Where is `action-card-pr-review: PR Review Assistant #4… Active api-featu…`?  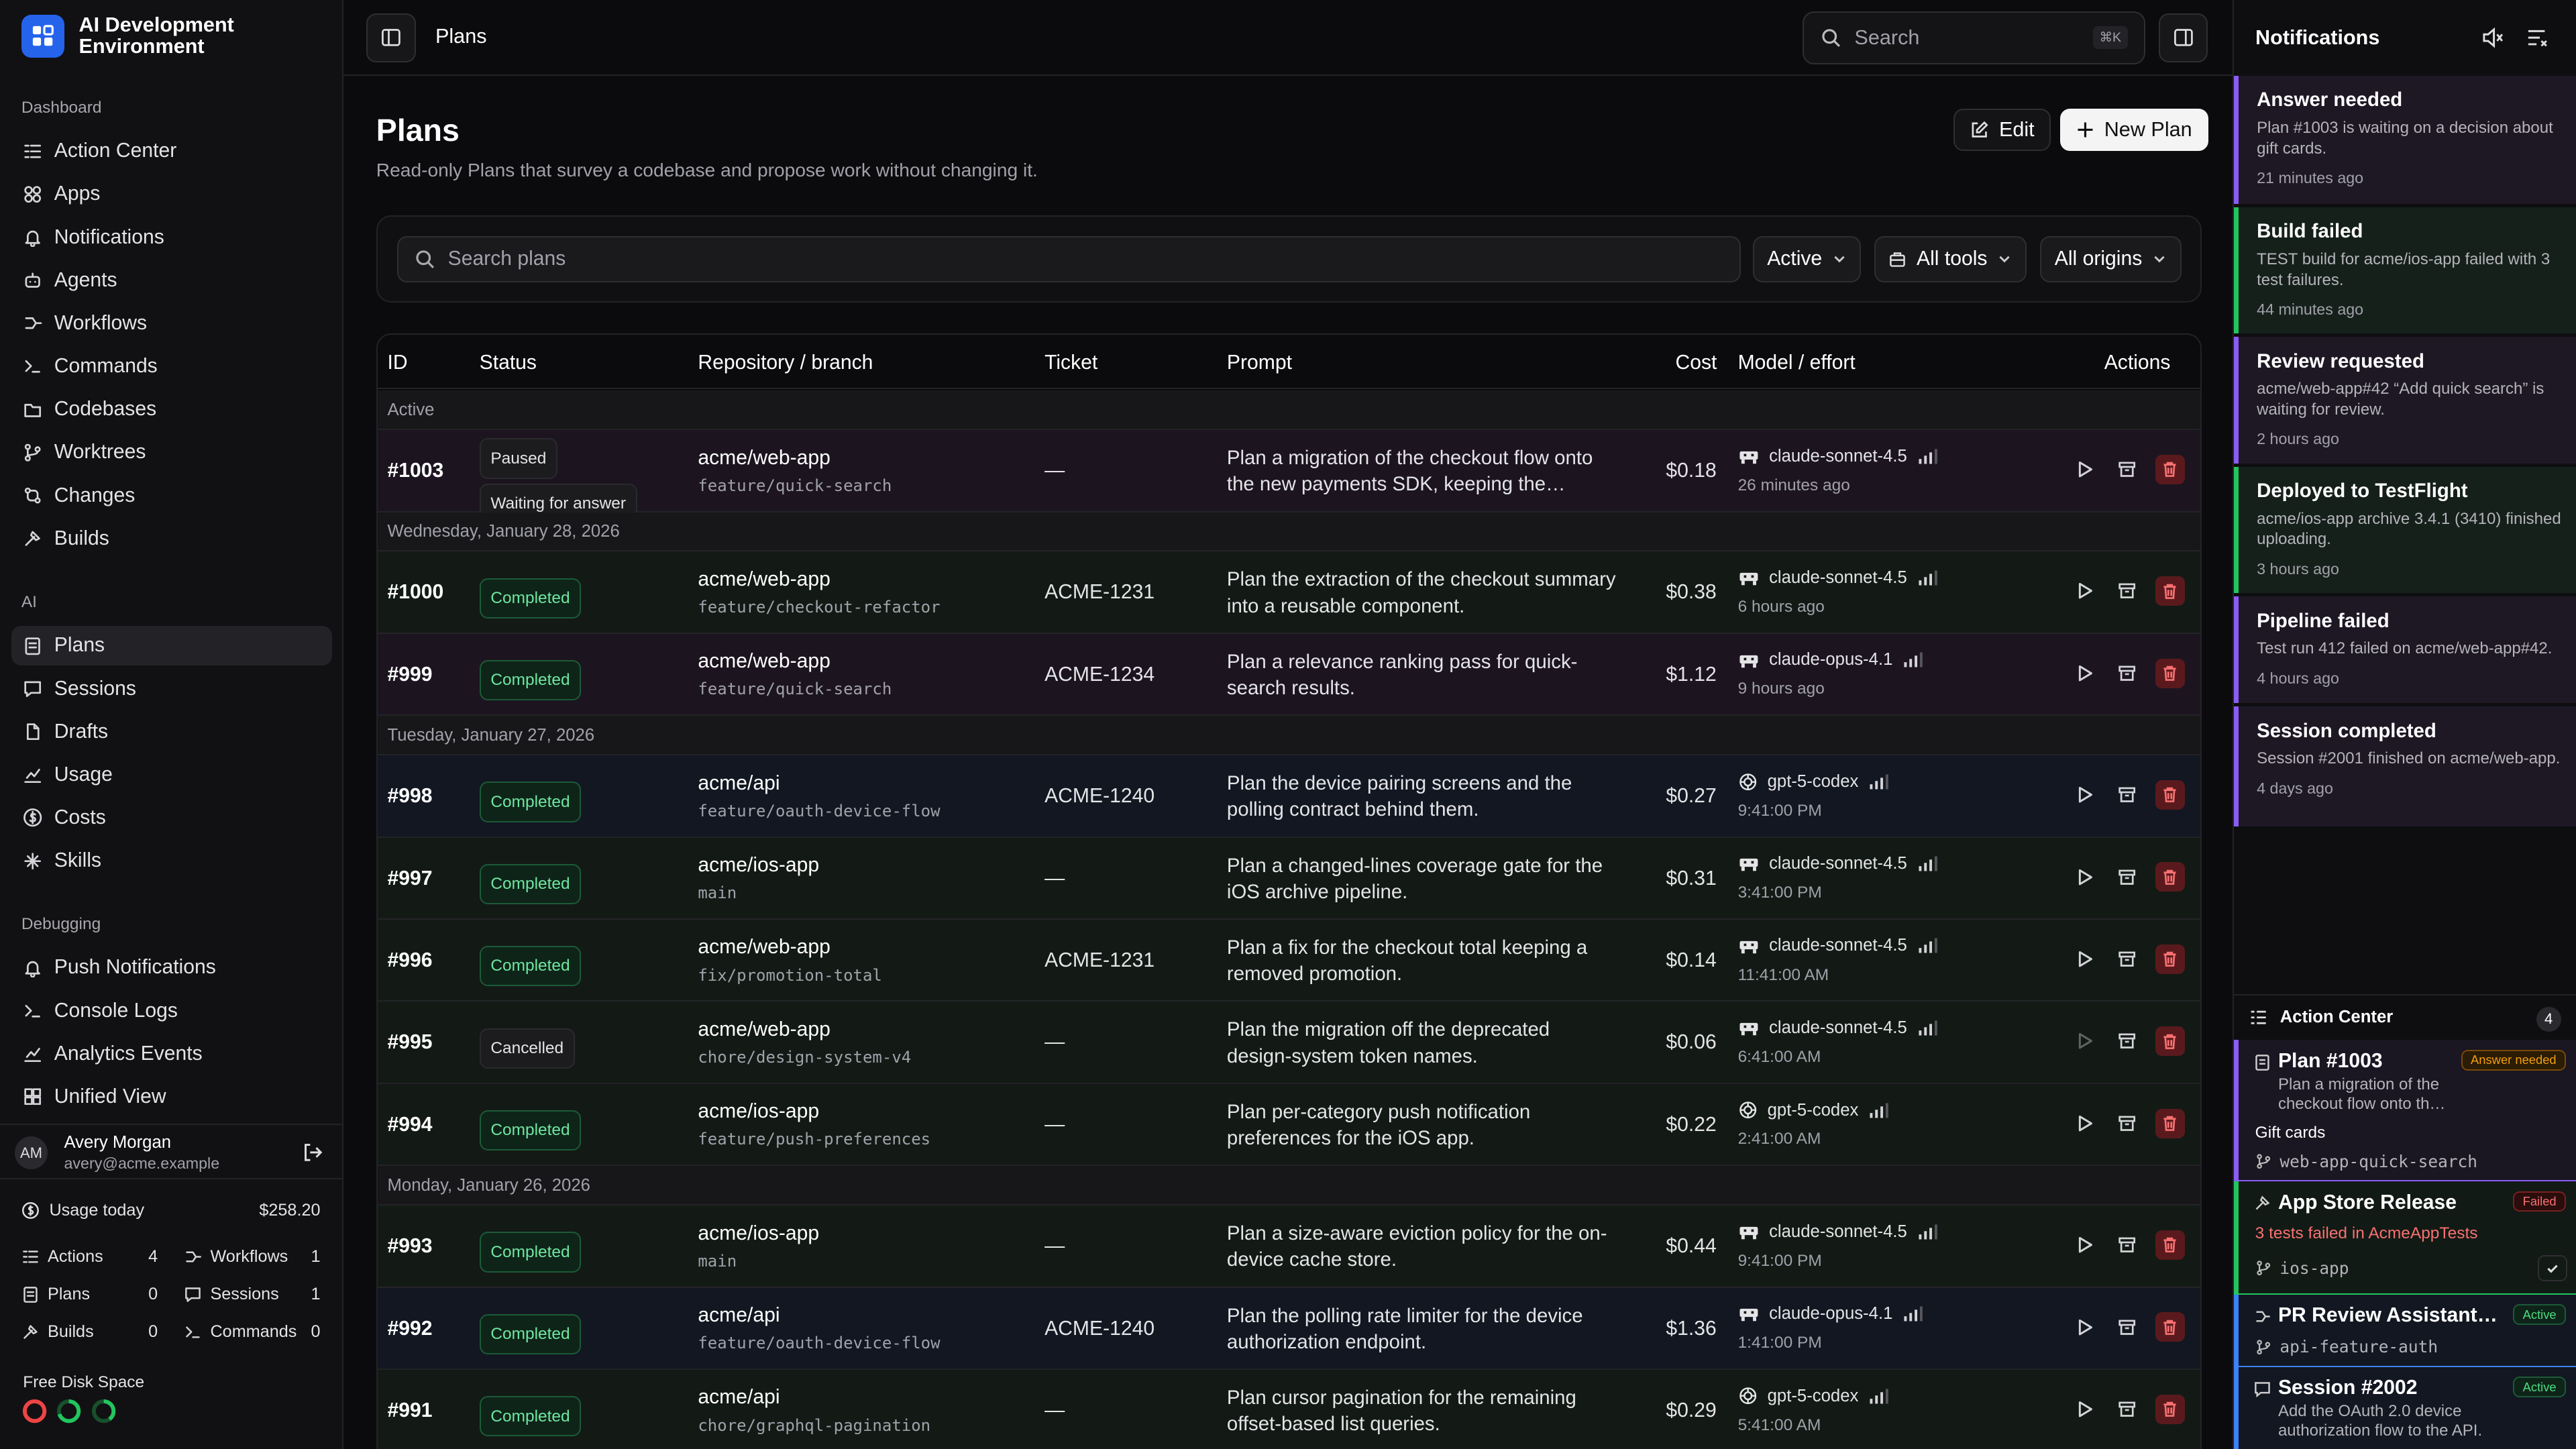
action-card-pr-review: PR Review Assistant #4… Active api-featu… is located at coordinates (2405, 1330).